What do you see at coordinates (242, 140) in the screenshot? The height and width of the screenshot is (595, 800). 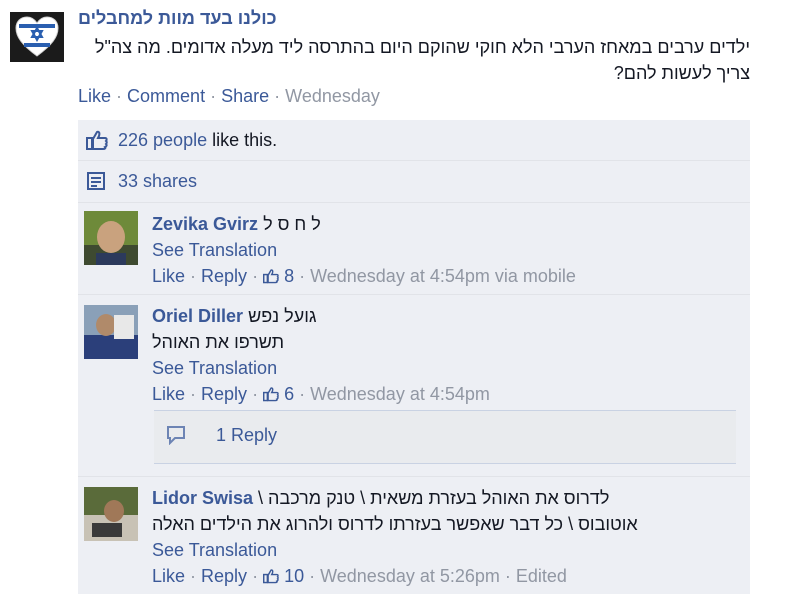 I see `likes-suffix: like this.` at bounding box center [242, 140].